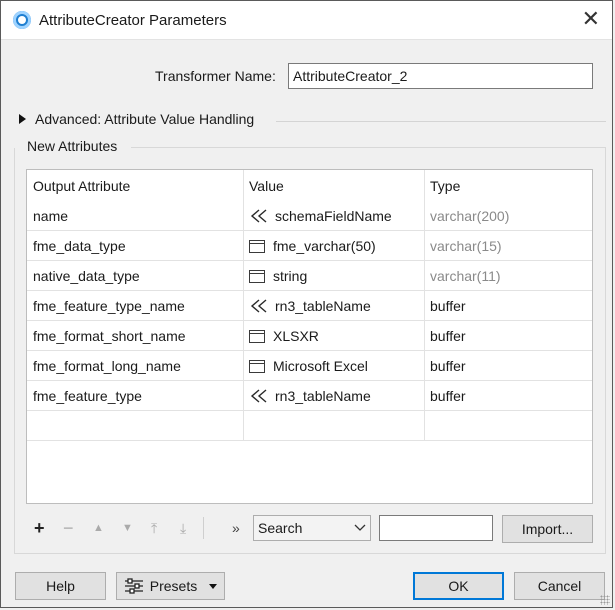  What do you see at coordinates (145, 119) in the screenshot?
I see `advanced-section-label: Advanced: Attribute Value Handling` at bounding box center [145, 119].